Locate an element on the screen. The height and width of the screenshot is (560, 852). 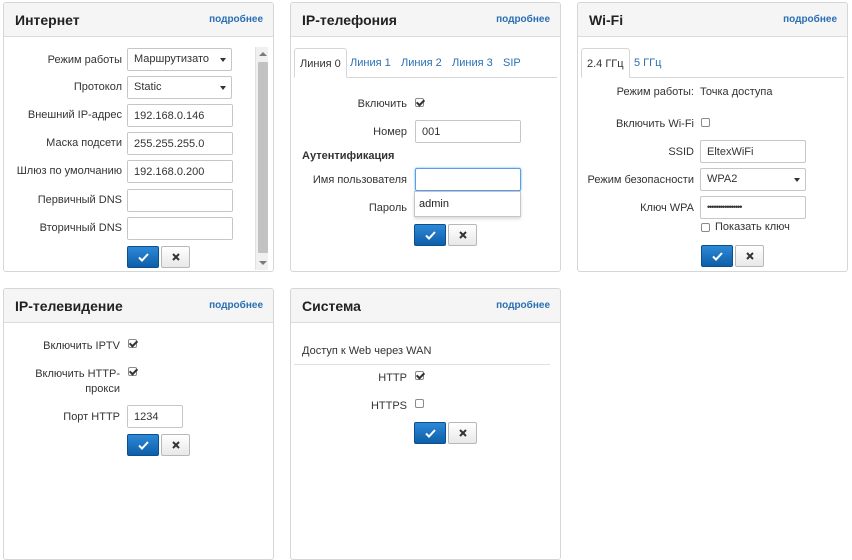
internet-dns2-label: Вторичный DNS is located at coordinates (80, 228).